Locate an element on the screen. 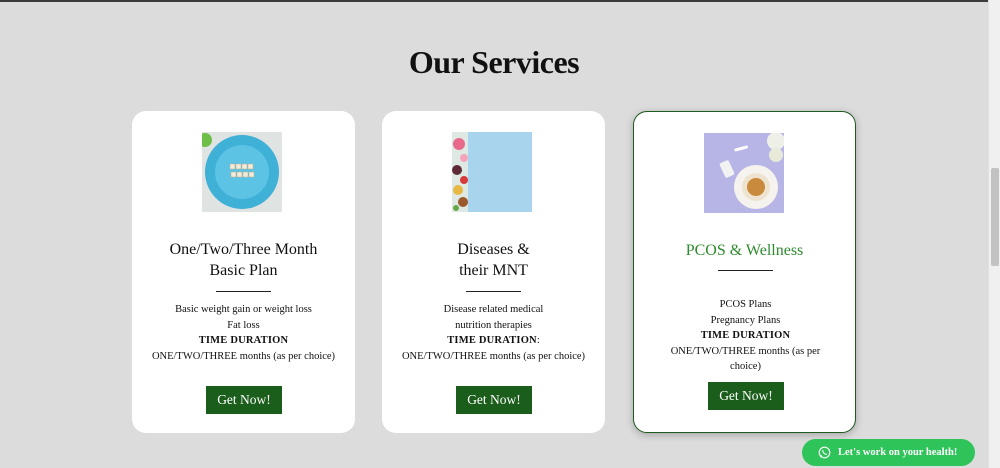 The image size is (1000, 468). page-scrollbar is located at coordinates (994, 234).